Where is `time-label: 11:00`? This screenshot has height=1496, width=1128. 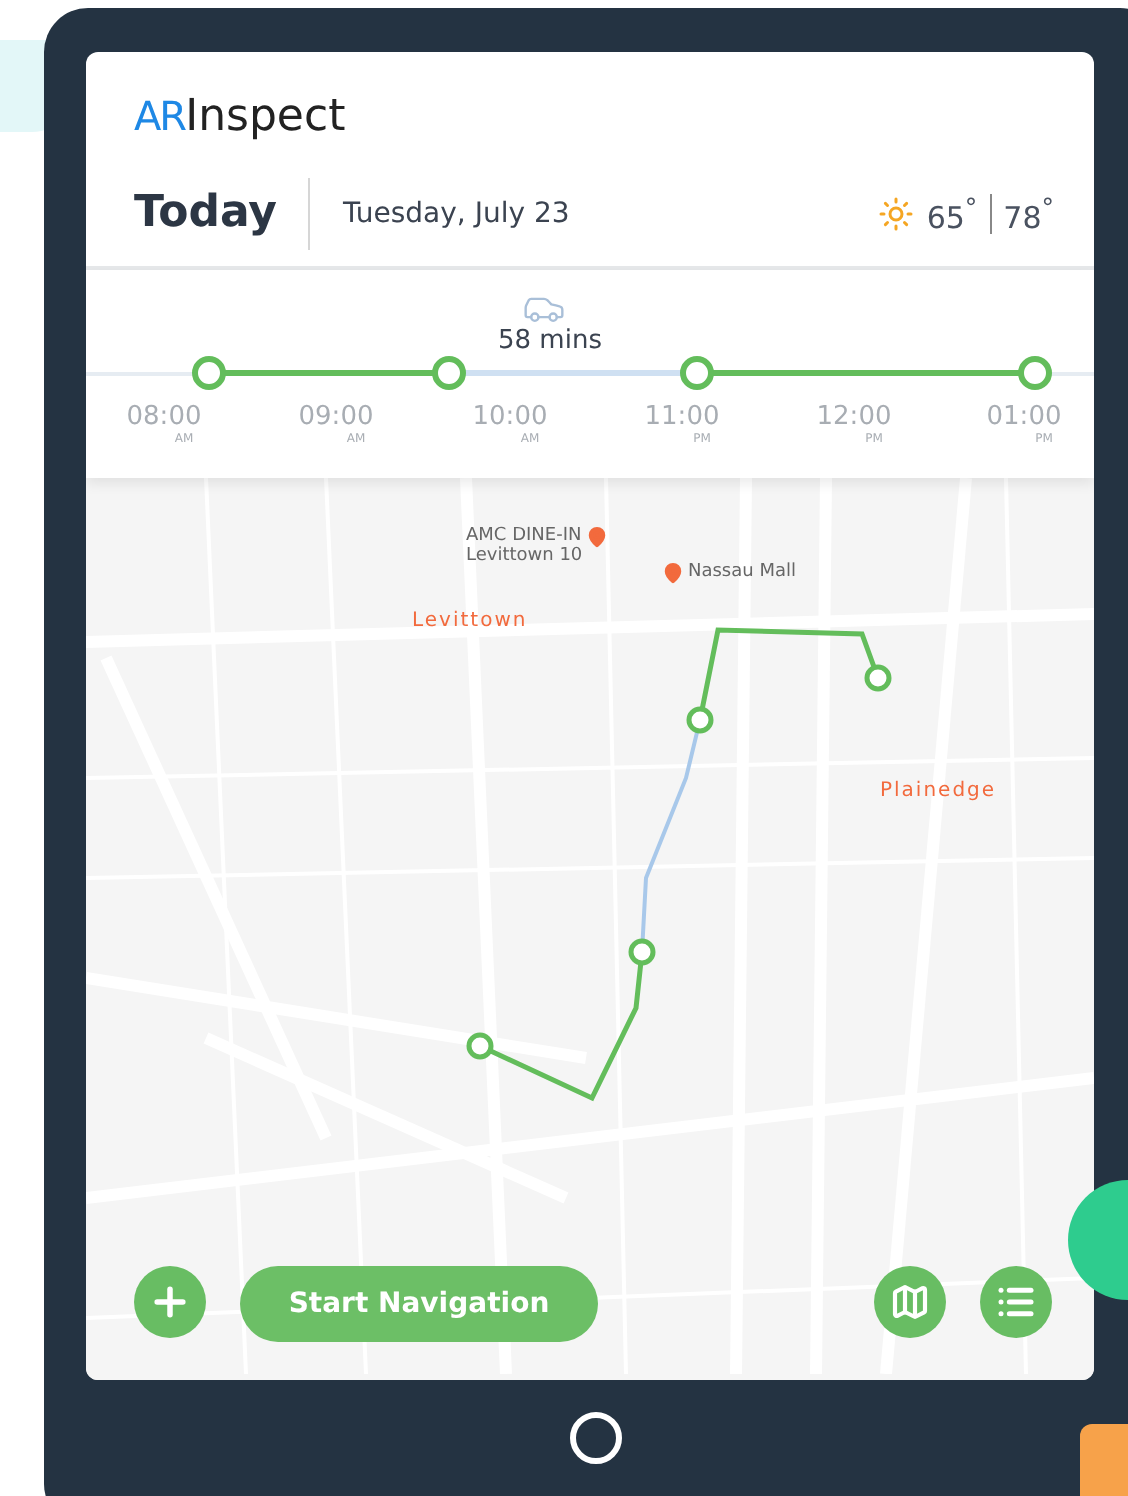 time-label: 11:00 is located at coordinates (682, 417).